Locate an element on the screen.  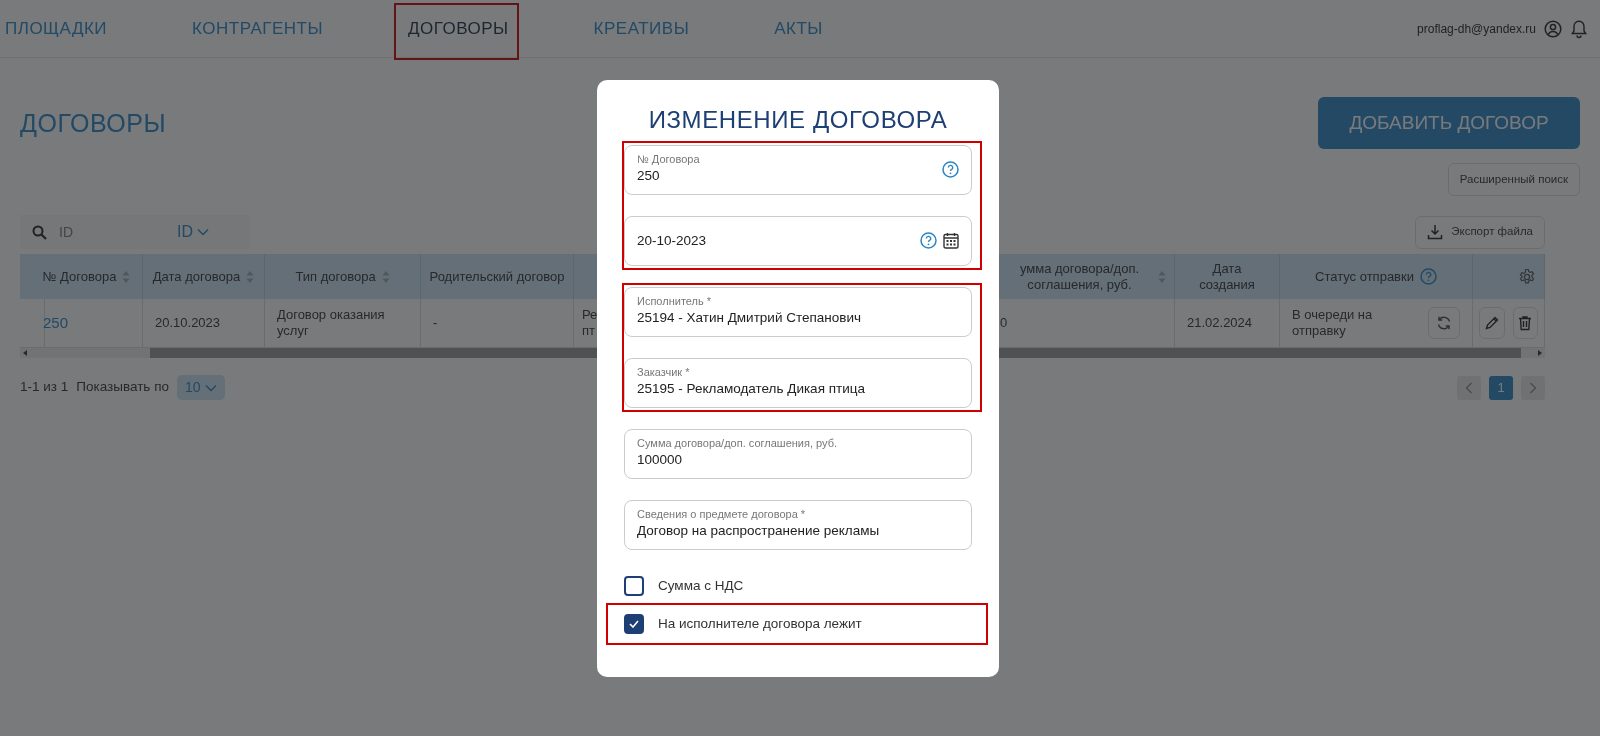
input-field: Заказчик * 25195 - Рекламодатель Дикая птица is located at coordinates (798, 382).